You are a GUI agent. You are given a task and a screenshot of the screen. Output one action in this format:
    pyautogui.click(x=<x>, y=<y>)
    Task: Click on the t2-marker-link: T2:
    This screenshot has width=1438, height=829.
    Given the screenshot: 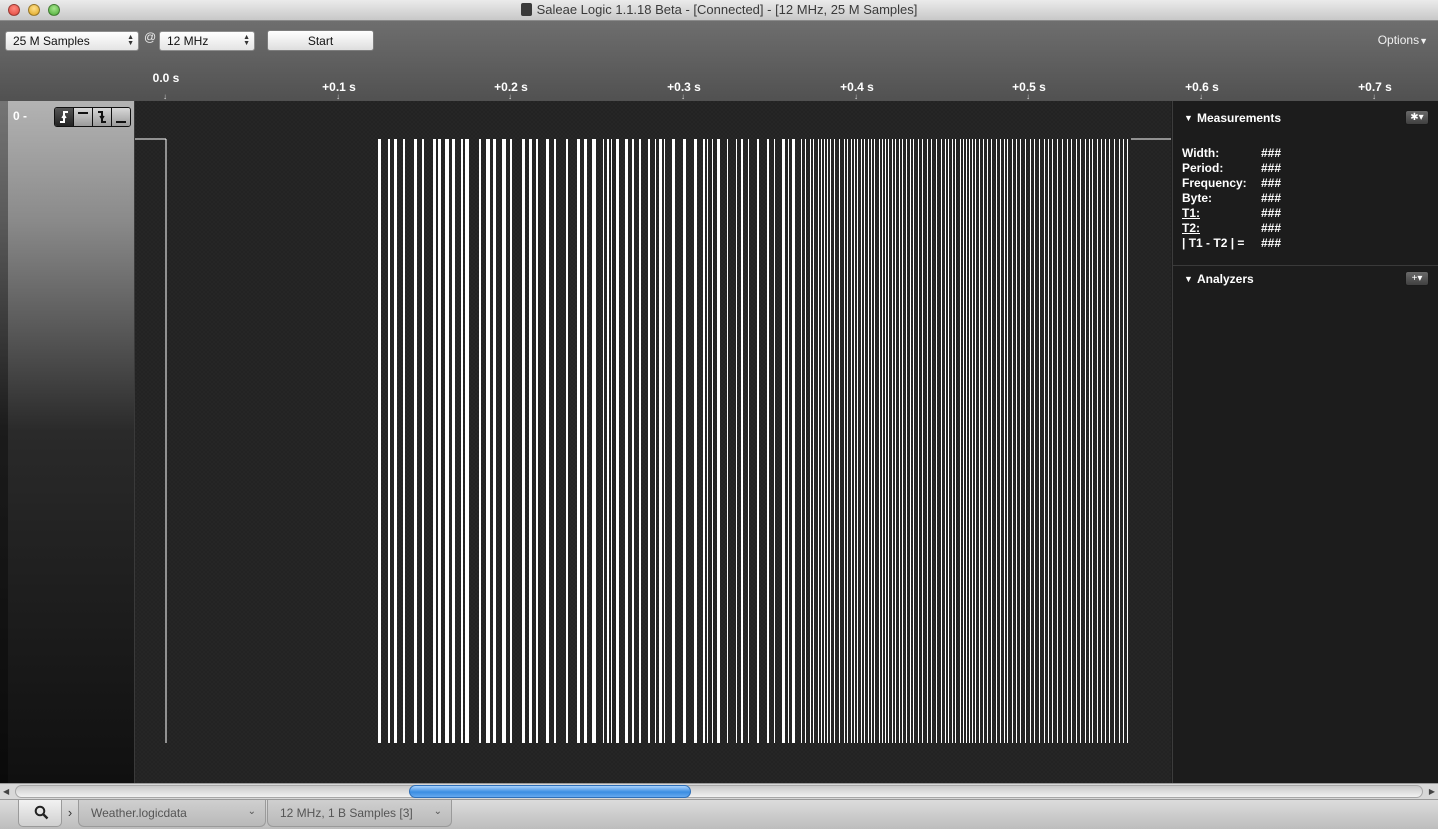 What is the action you would take?
    pyautogui.click(x=1191, y=228)
    